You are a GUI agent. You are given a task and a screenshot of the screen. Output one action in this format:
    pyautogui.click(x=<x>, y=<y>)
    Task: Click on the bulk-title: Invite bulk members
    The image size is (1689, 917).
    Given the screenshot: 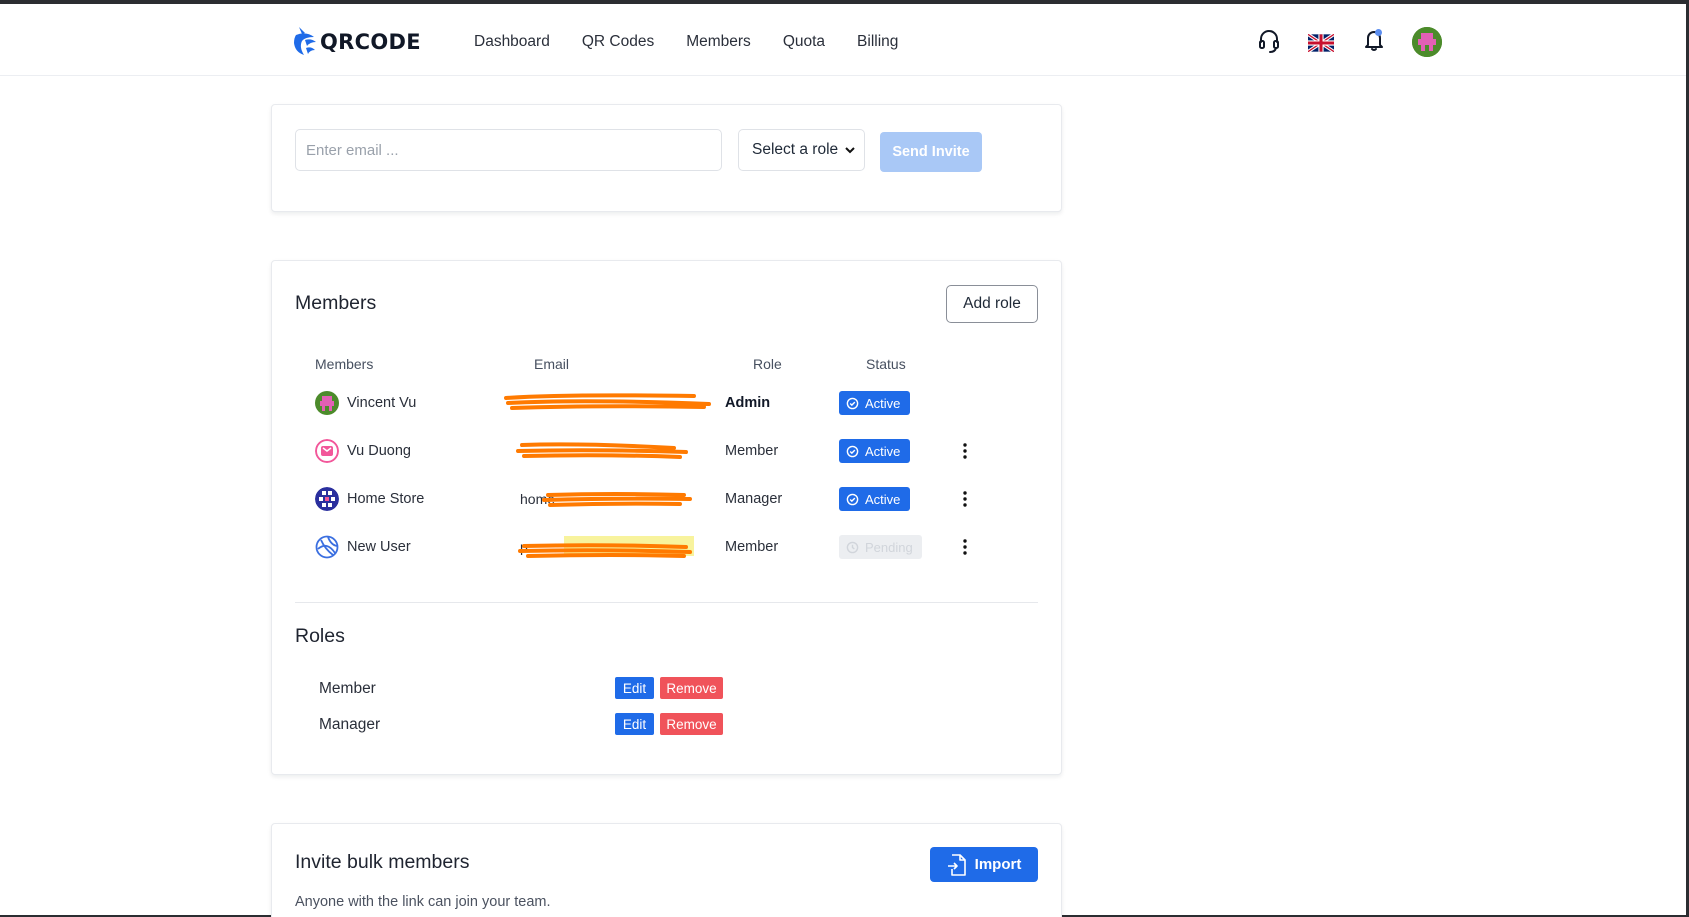 What is the action you would take?
    pyautogui.click(x=382, y=862)
    